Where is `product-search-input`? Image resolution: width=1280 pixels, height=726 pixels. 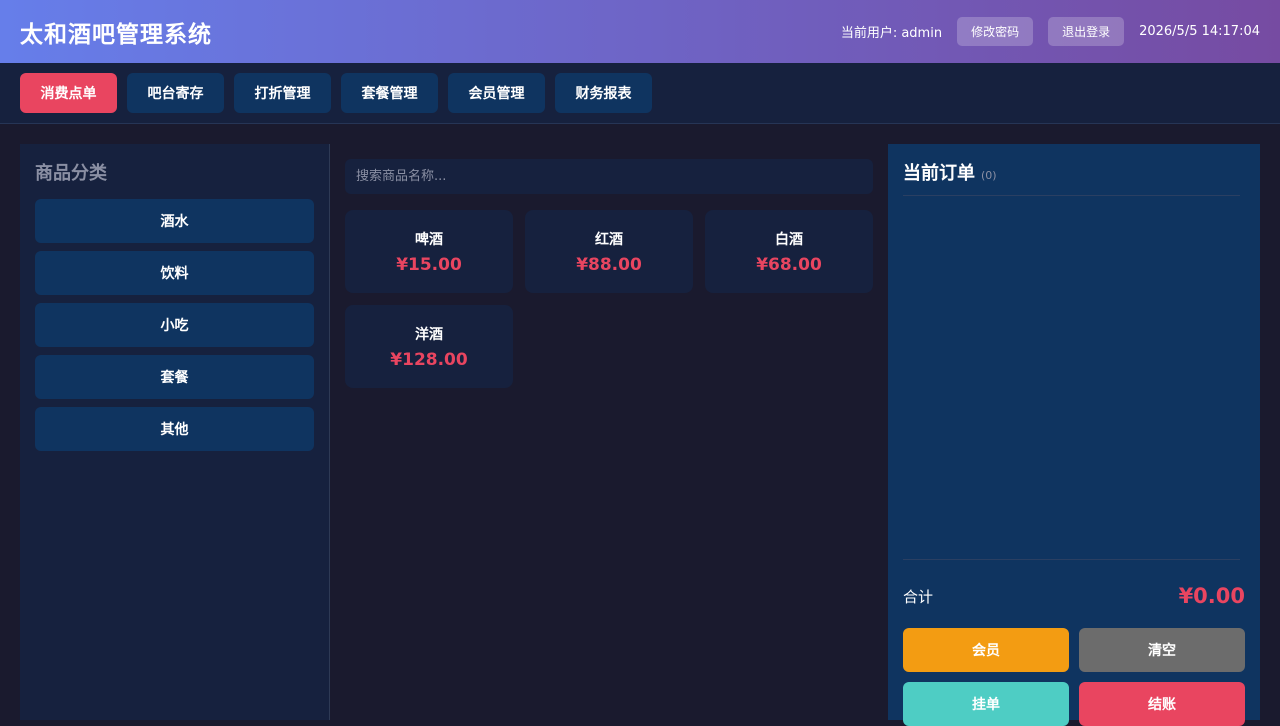
product-search-input is located at coordinates (609, 176).